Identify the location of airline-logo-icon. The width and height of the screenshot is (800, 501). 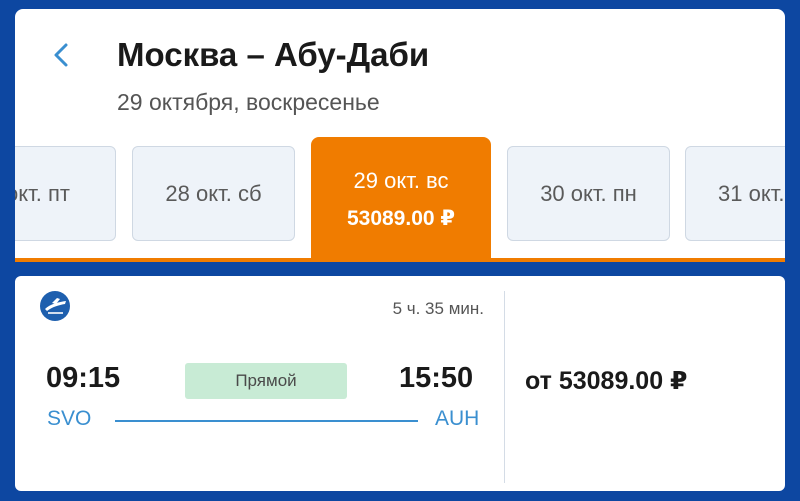
(55, 306).